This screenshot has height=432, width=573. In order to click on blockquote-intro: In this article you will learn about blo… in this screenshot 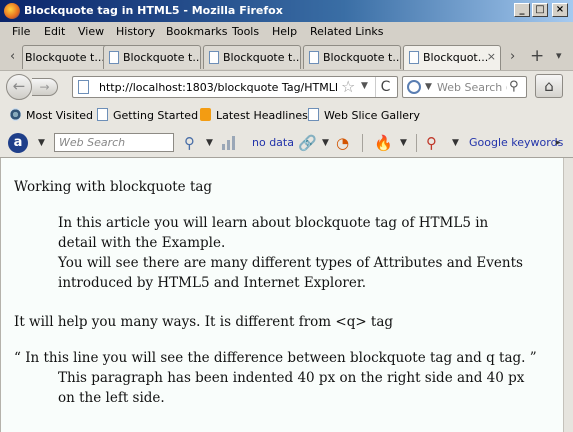, I will do `click(290, 253)`.